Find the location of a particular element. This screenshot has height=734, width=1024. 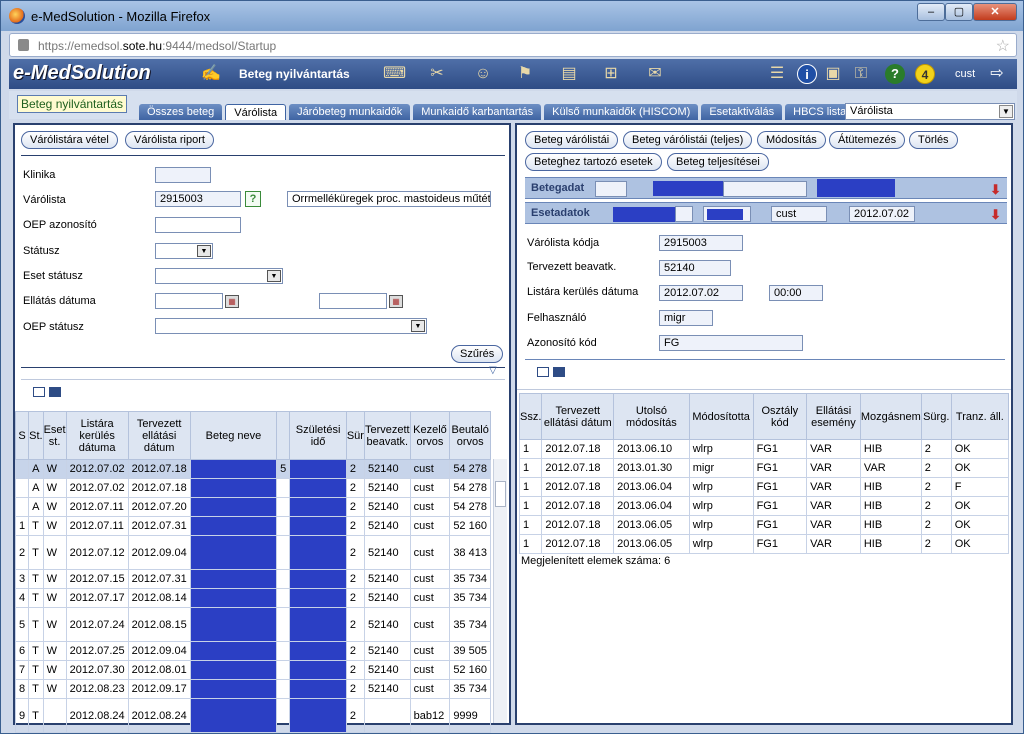

oep-azonosito-input is located at coordinates (198, 225).